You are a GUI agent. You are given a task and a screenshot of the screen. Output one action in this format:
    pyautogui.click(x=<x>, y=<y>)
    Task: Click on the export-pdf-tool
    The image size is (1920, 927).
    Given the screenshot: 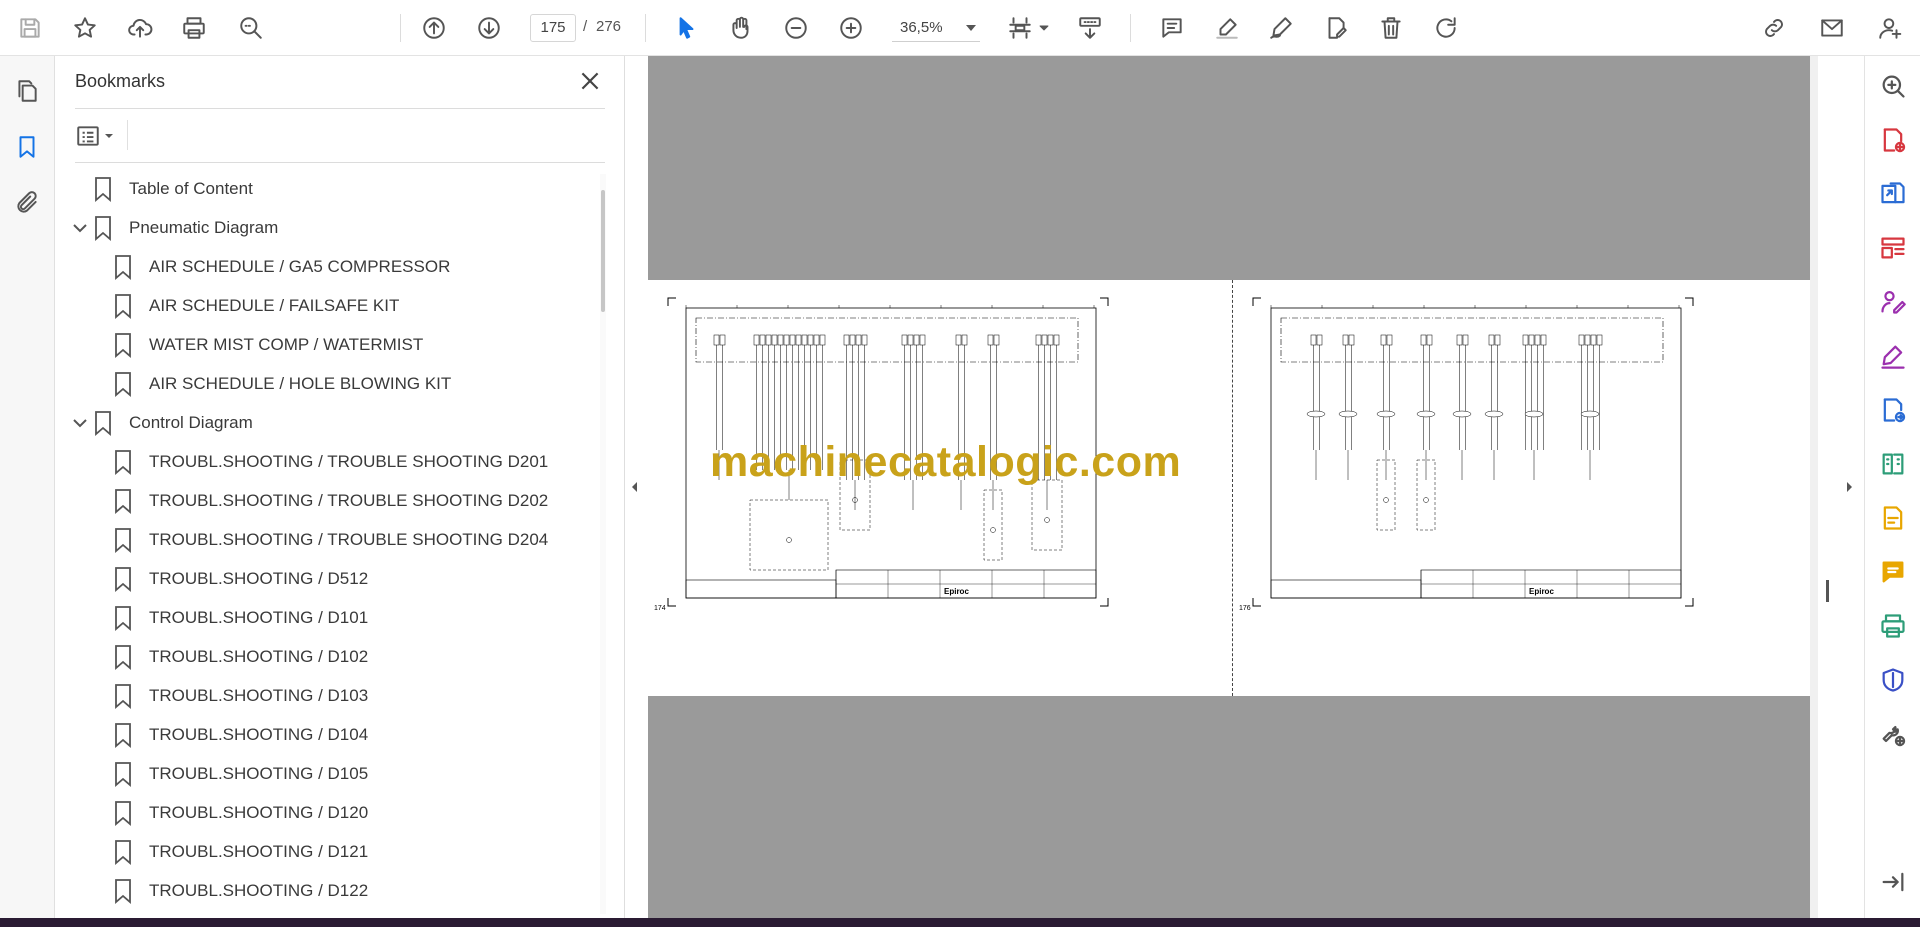 What is the action you would take?
    pyautogui.click(x=1893, y=194)
    